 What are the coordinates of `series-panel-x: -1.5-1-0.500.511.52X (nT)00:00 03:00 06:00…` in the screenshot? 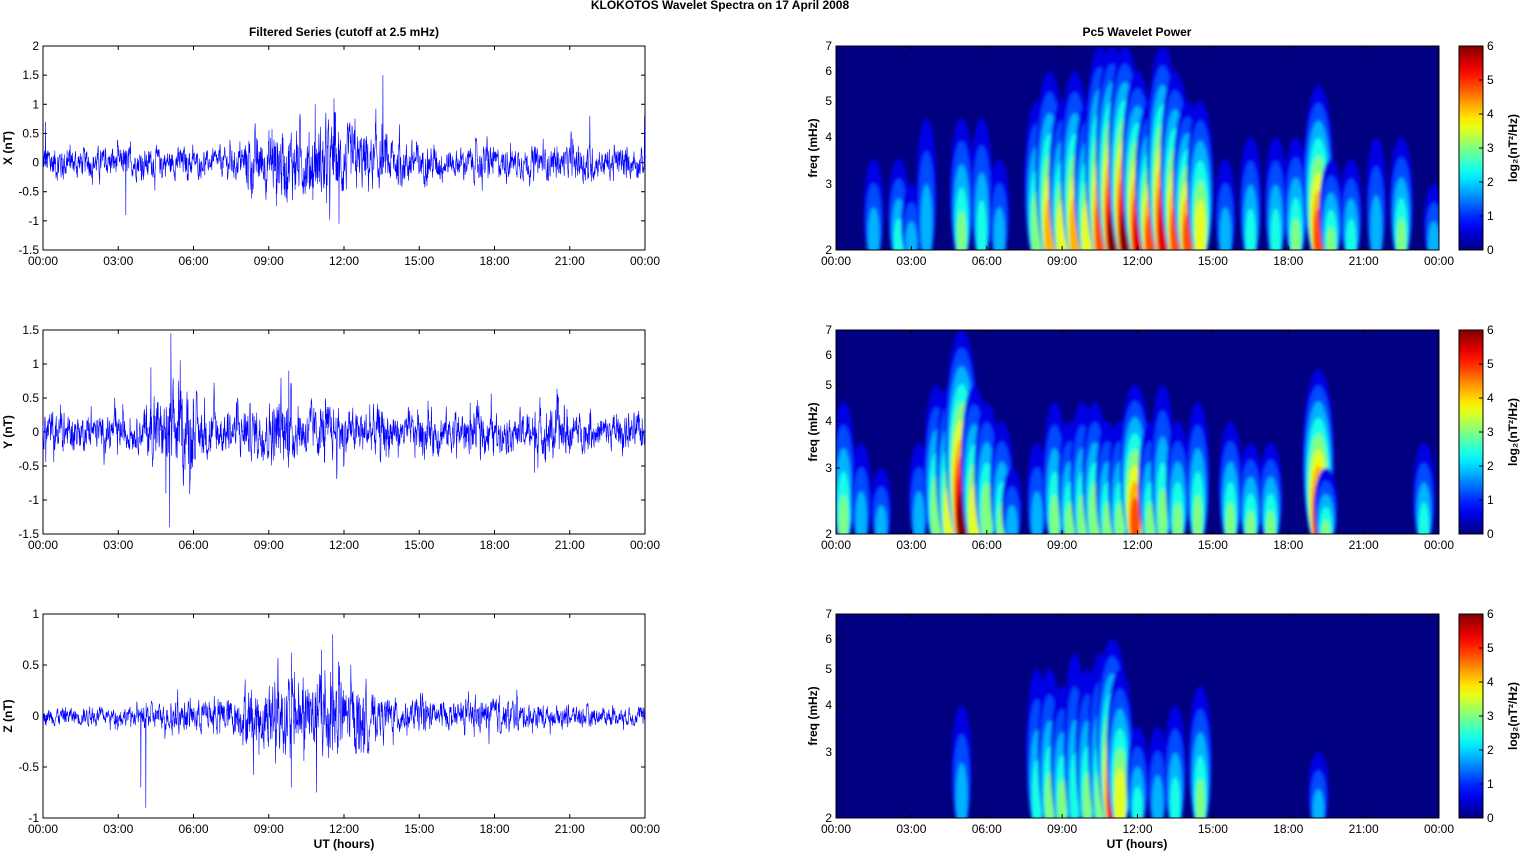 It's located at (330, 153).